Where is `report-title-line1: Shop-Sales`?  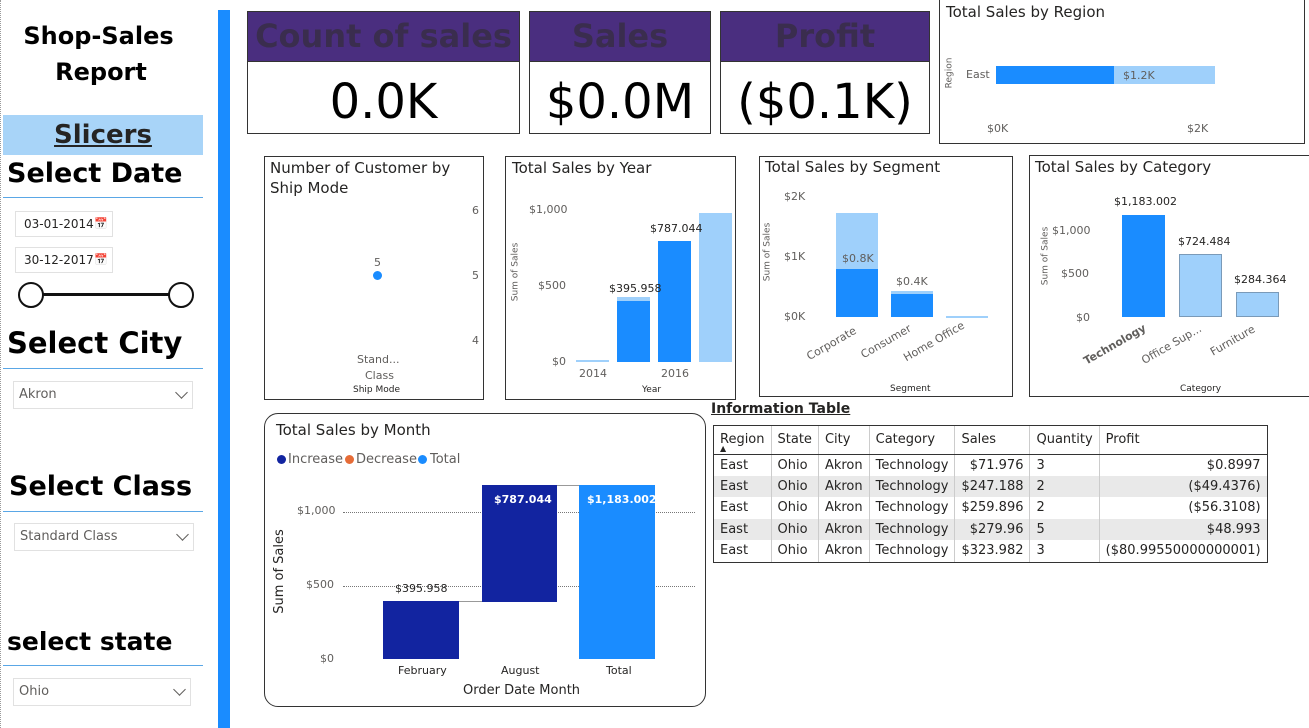 report-title-line1: Shop-Sales is located at coordinates (98, 36).